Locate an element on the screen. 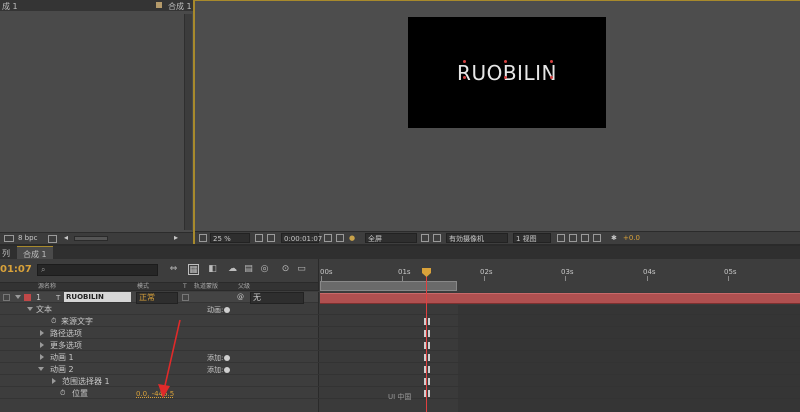 This screenshot has width=800, height=412. bit-depth-label: 8 bpc is located at coordinates (27, 238).